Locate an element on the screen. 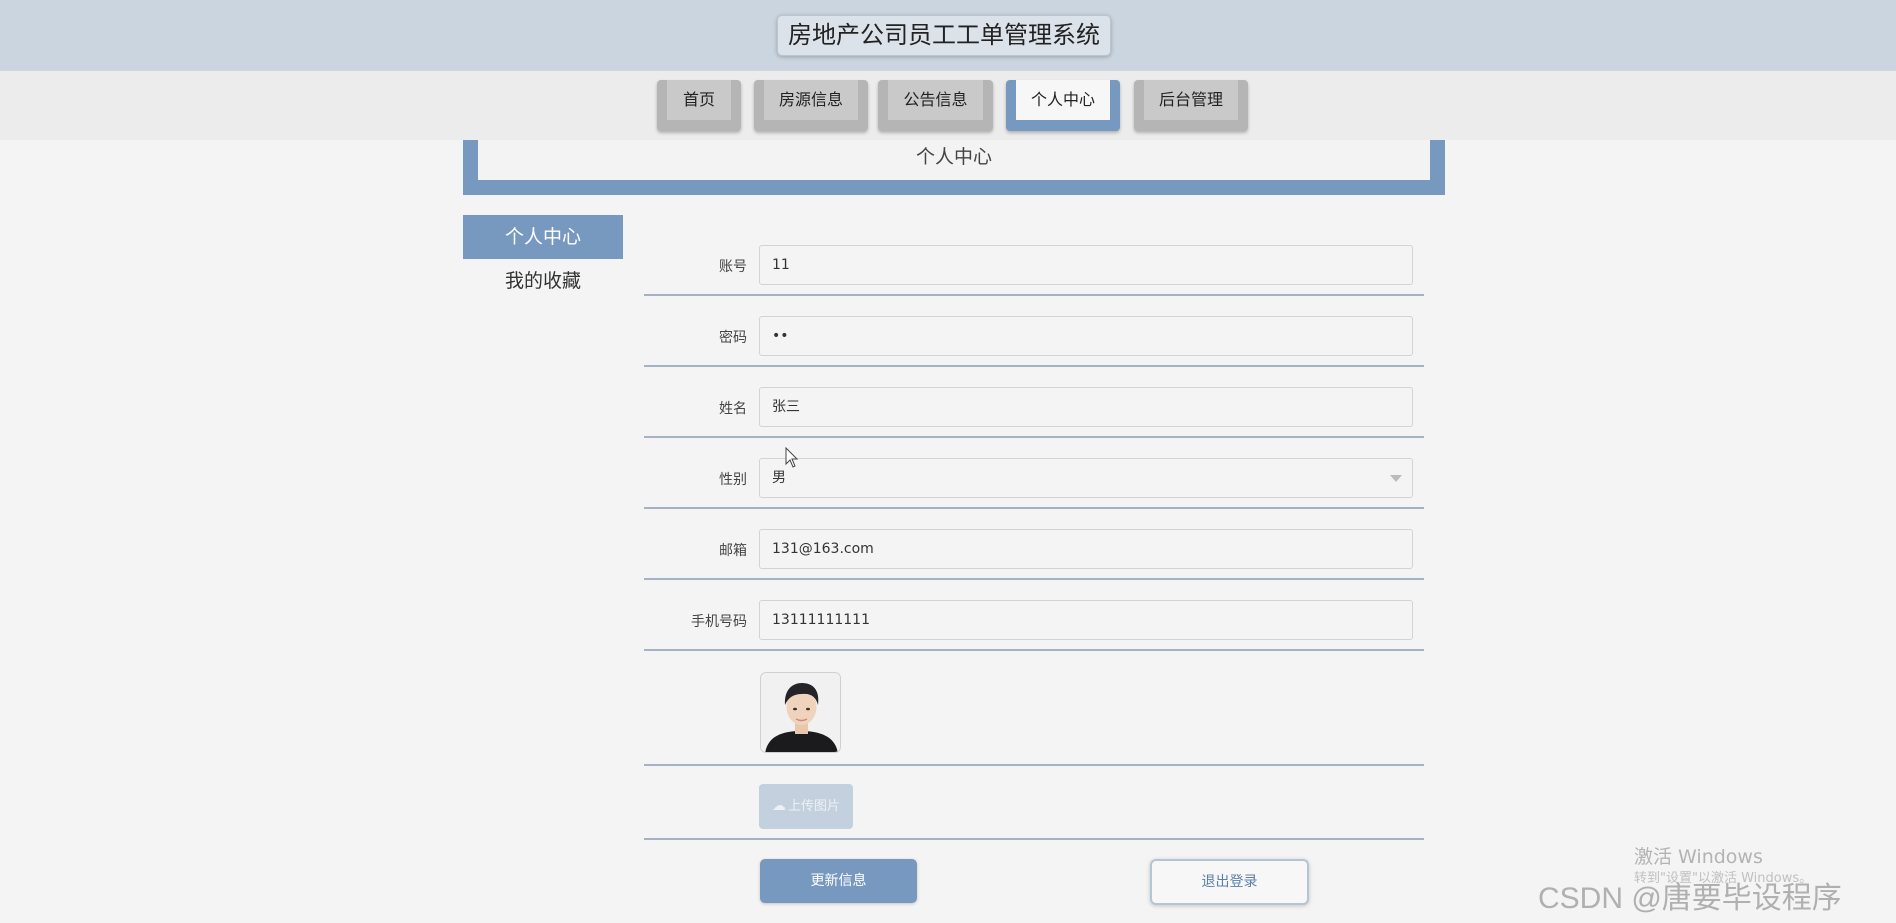  email-input: 131@163.com is located at coordinates (1086, 549).